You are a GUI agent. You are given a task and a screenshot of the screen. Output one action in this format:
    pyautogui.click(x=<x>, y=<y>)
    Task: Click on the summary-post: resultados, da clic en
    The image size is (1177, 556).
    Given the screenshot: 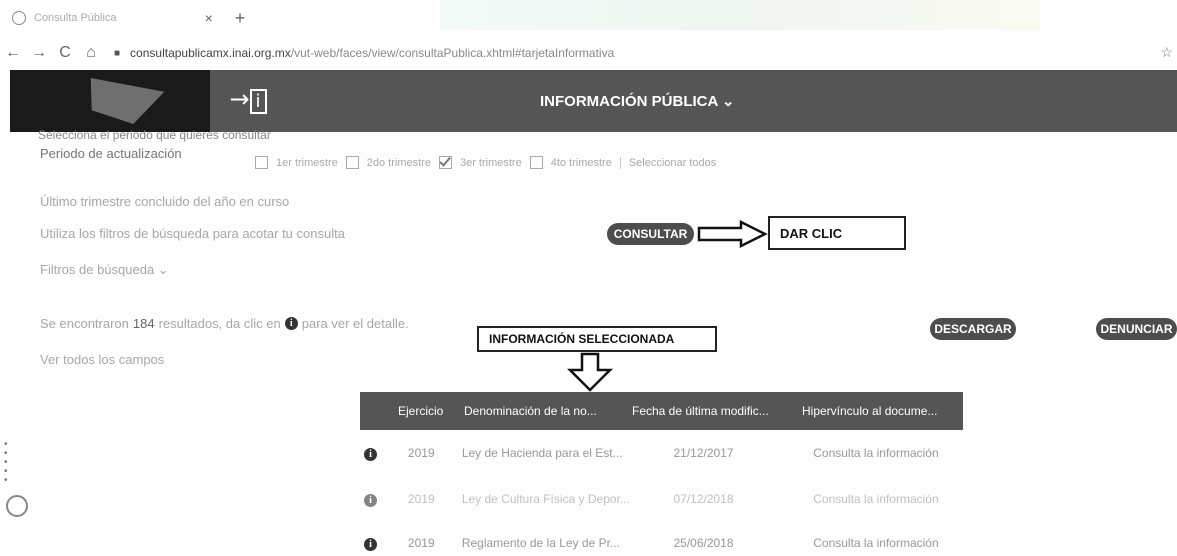 What is the action you would take?
    pyautogui.click(x=219, y=323)
    